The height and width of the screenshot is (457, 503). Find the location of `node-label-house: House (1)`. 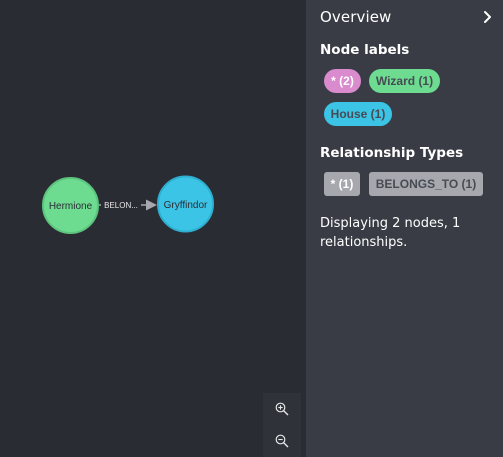

node-label-house: House (1) is located at coordinates (358, 114).